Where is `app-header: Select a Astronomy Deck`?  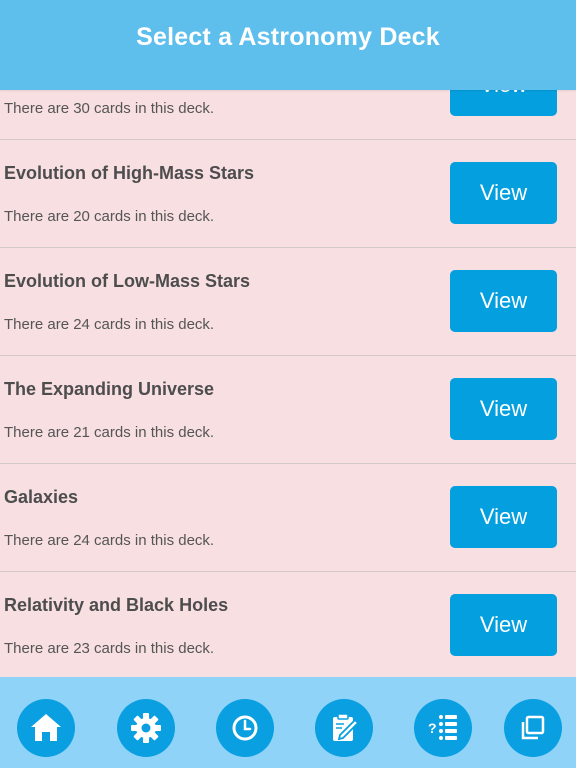
app-header: Select a Astronomy Deck is located at coordinates (288, 45).